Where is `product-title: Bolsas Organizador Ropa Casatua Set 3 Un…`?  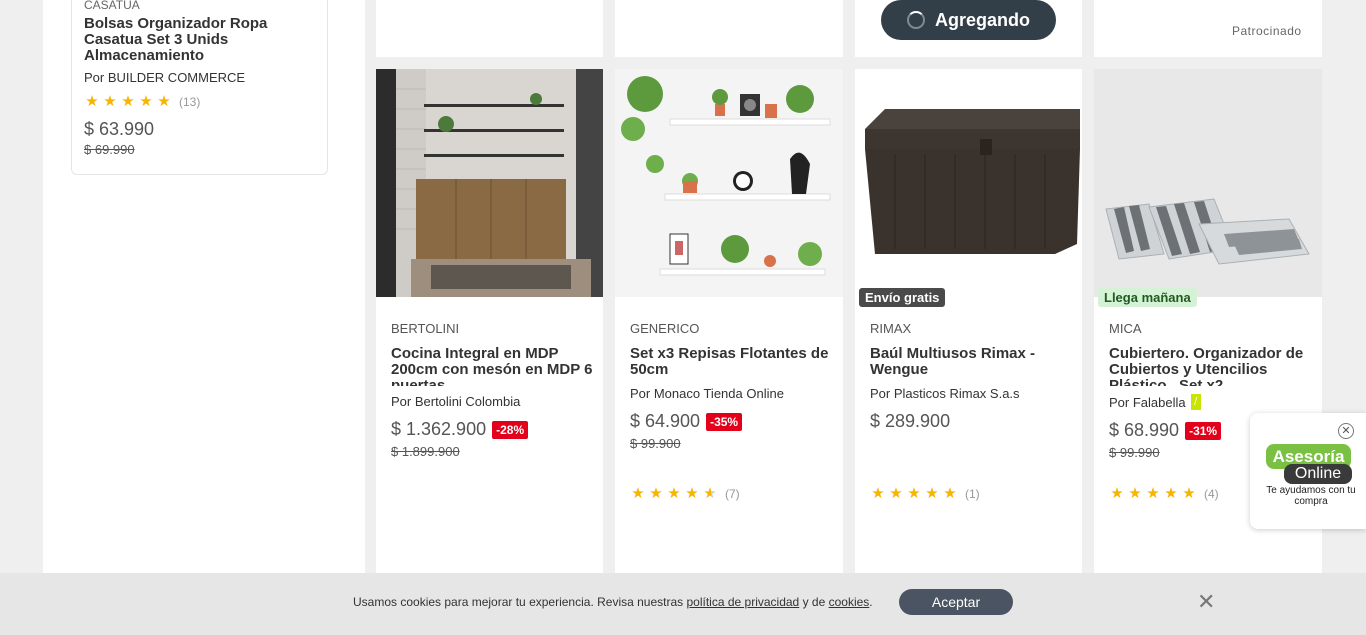 product-title: Bolsas Organizador Ropa Casatua Set 3 Un… is located at coordinates (199, 40).